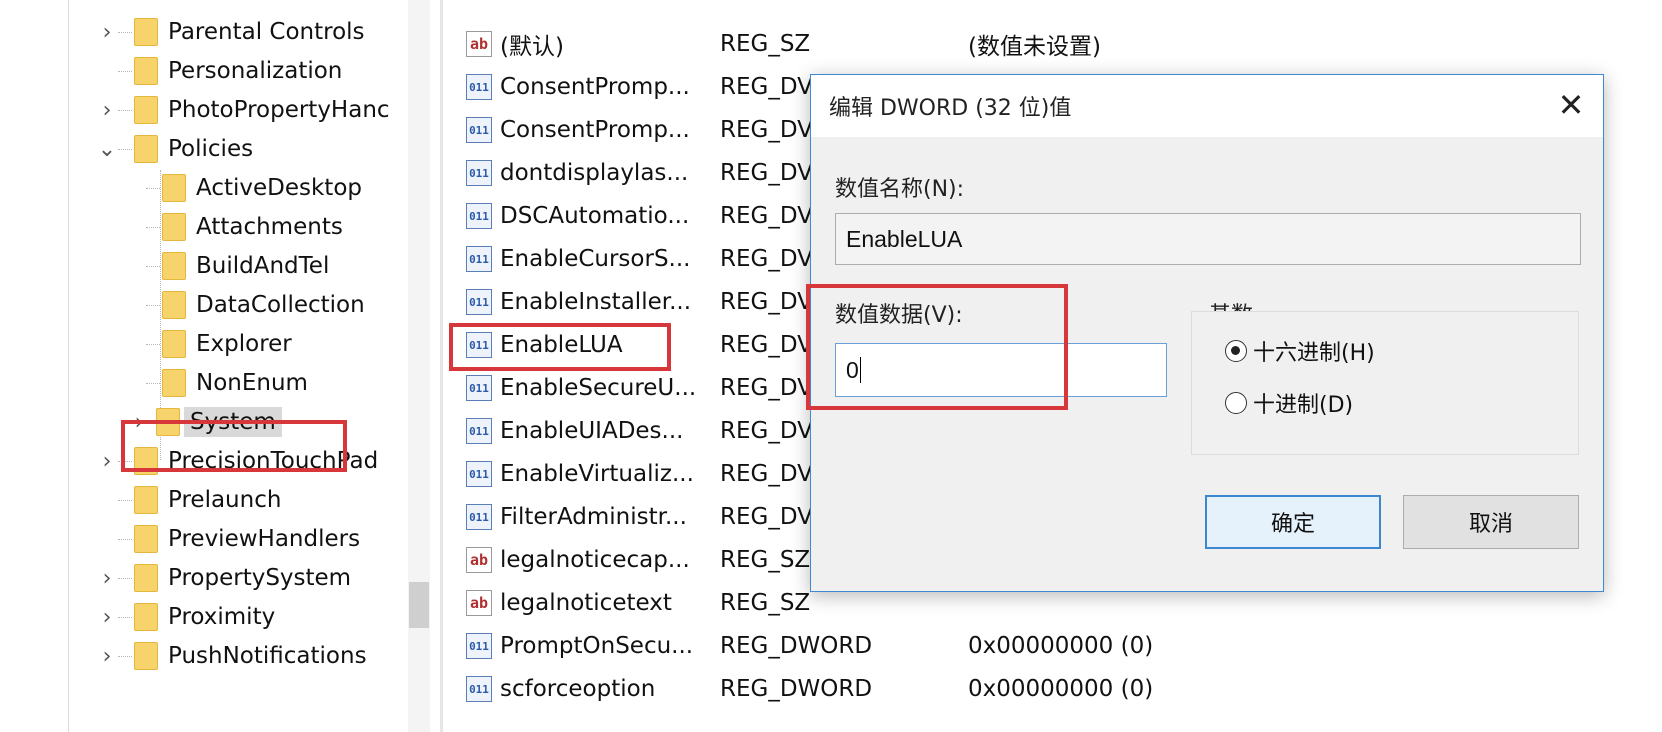  Describe the element at coordinates (234, 446) in the screenshot. I see `highlight-system-key` at that location.